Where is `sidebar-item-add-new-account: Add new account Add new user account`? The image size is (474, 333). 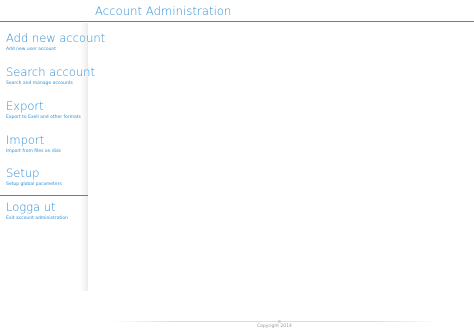 sidebar-item-add-new-account: Add new account Add new user account is located at coordinates (52, 48).